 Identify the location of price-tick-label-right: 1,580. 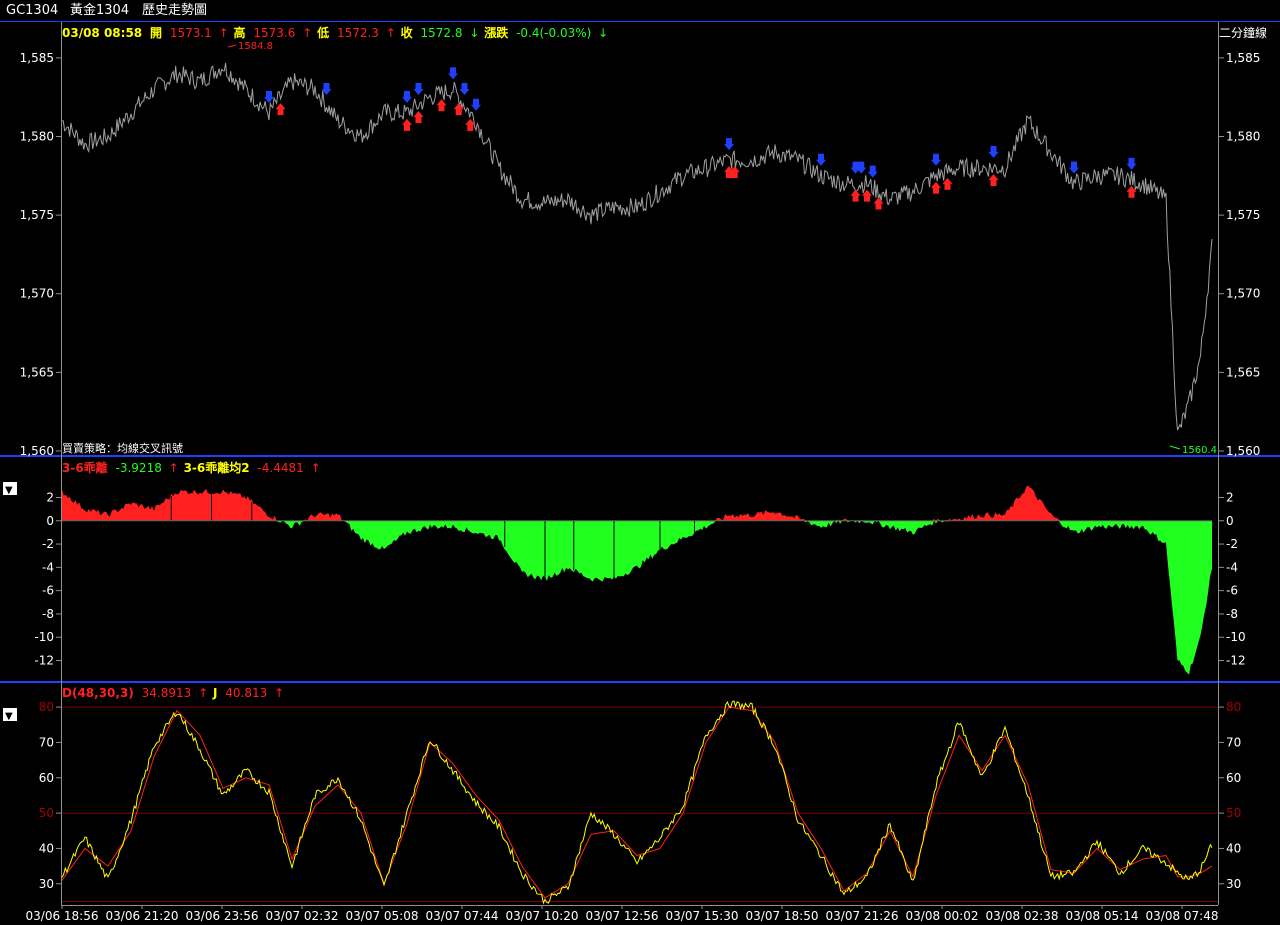
(1243, 136).